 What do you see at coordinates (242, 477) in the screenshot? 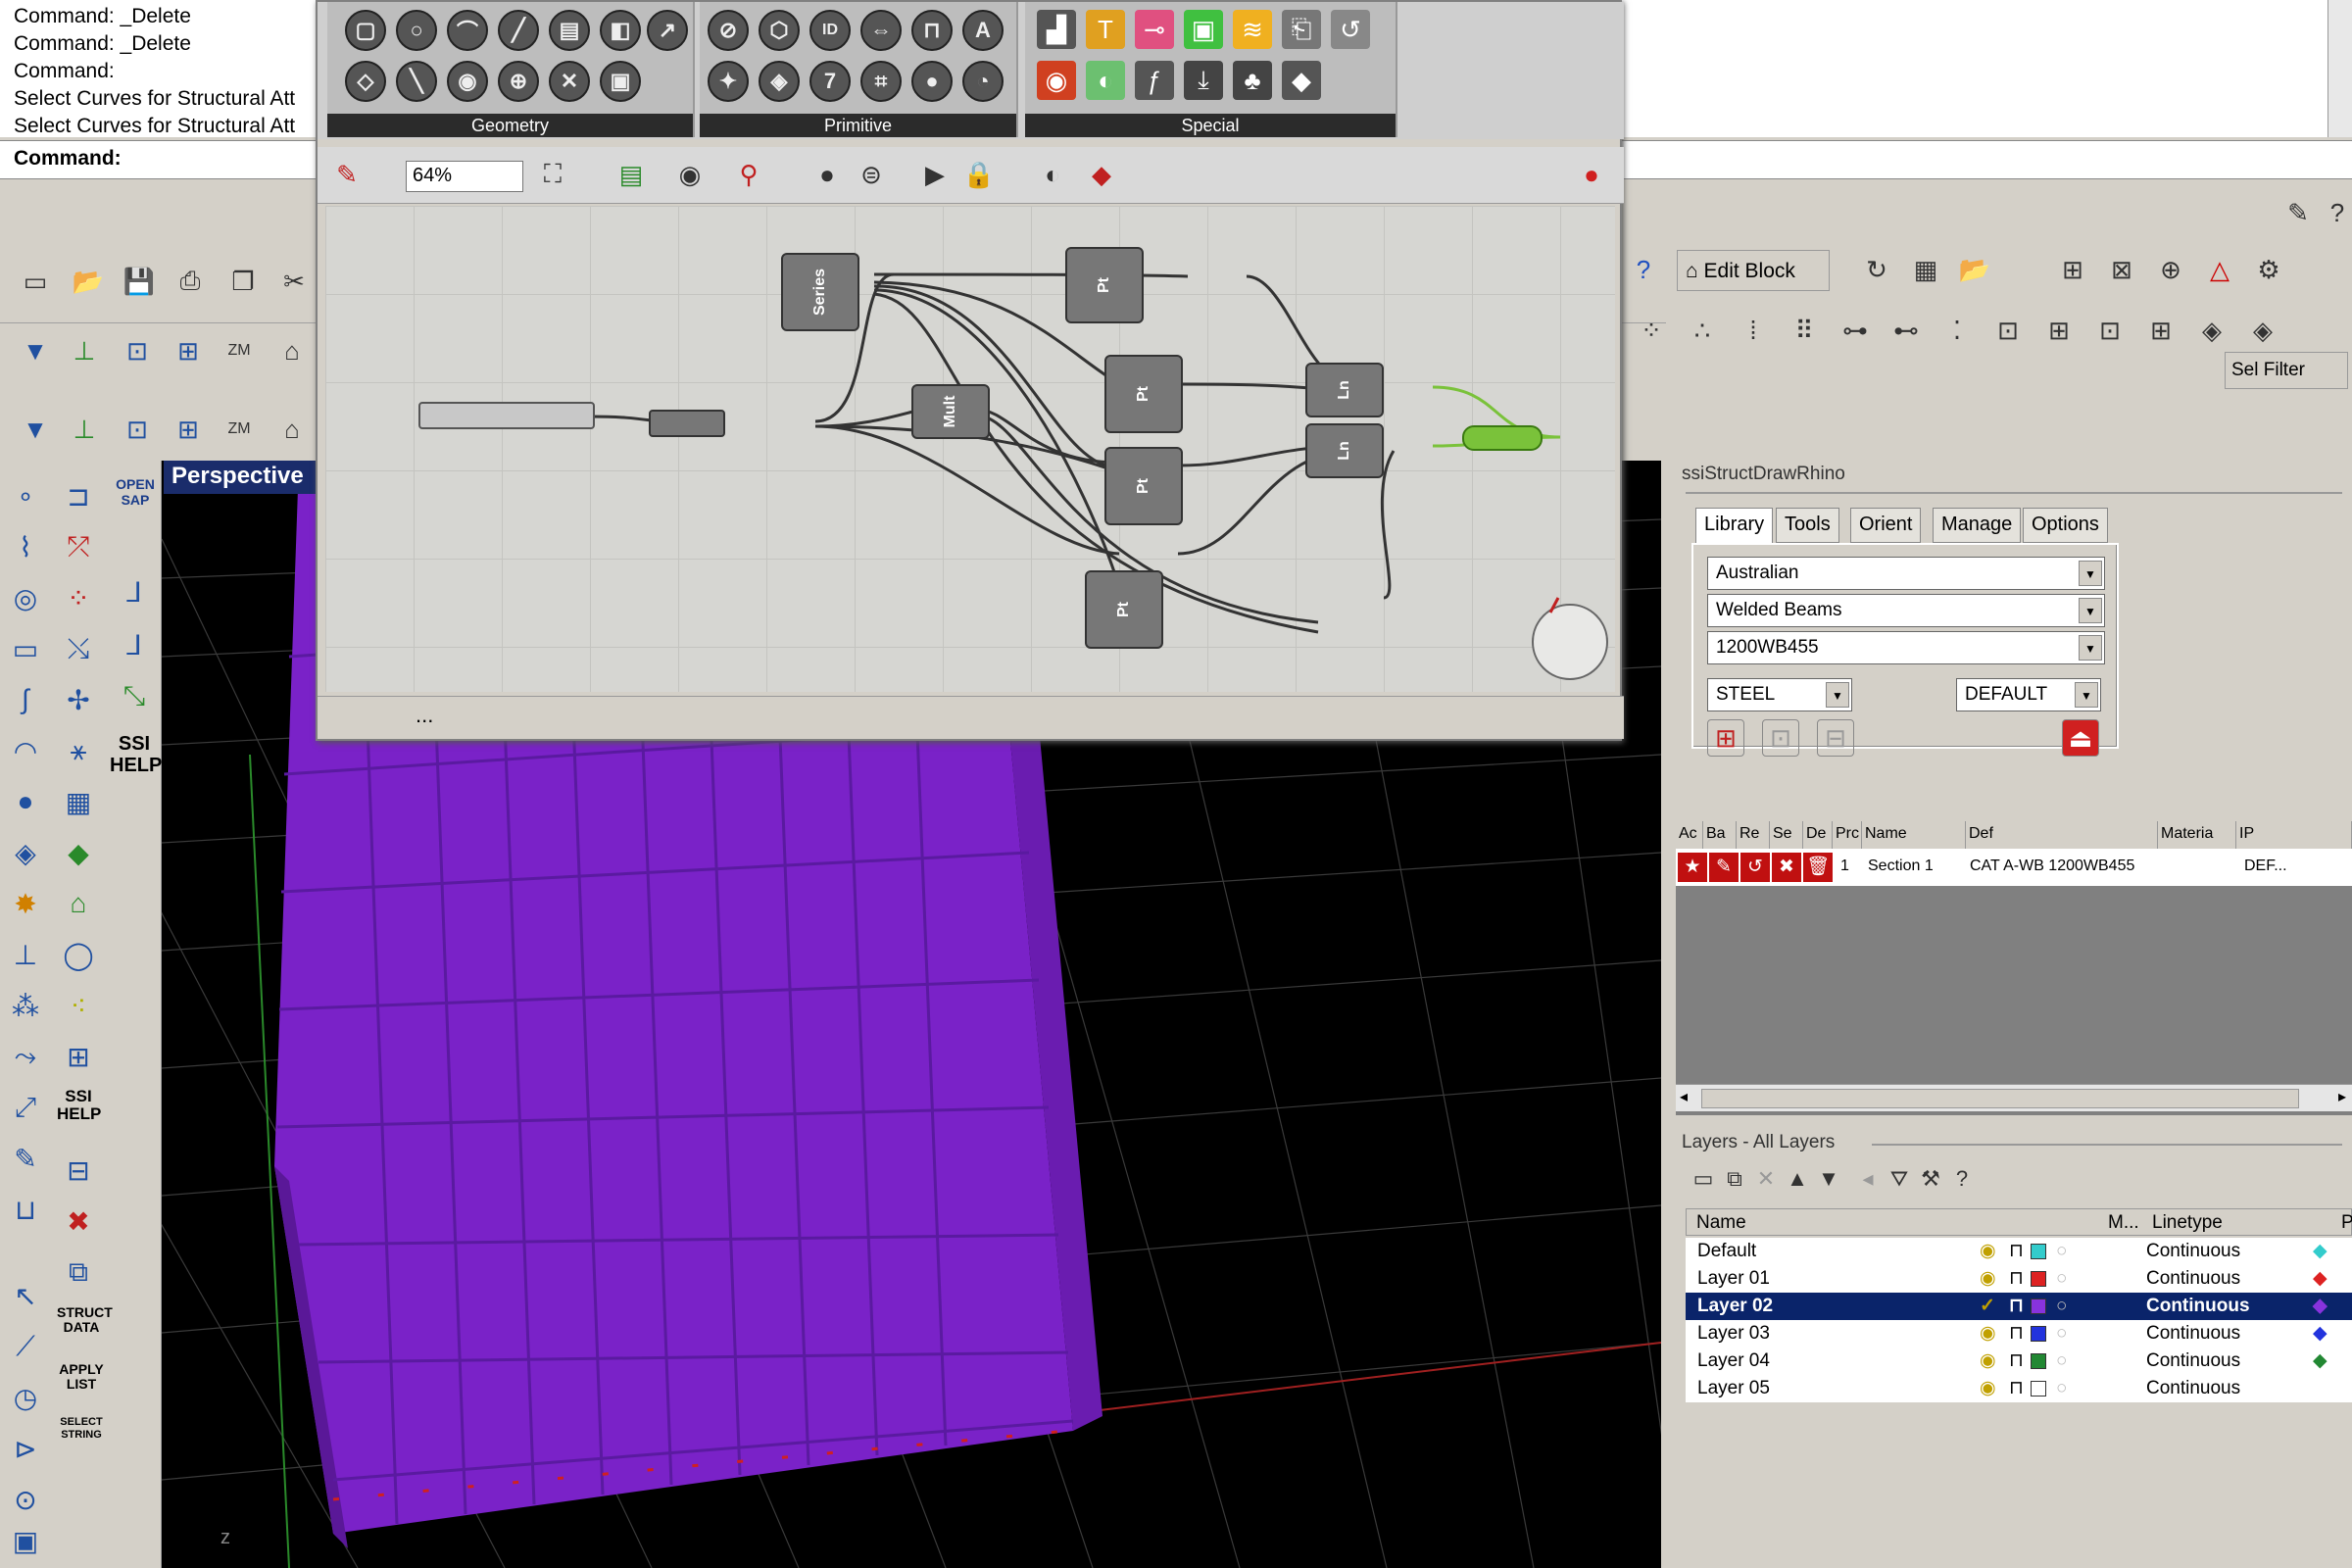
I see `viewport-title: Perspective` at bounding box center [242, 477].